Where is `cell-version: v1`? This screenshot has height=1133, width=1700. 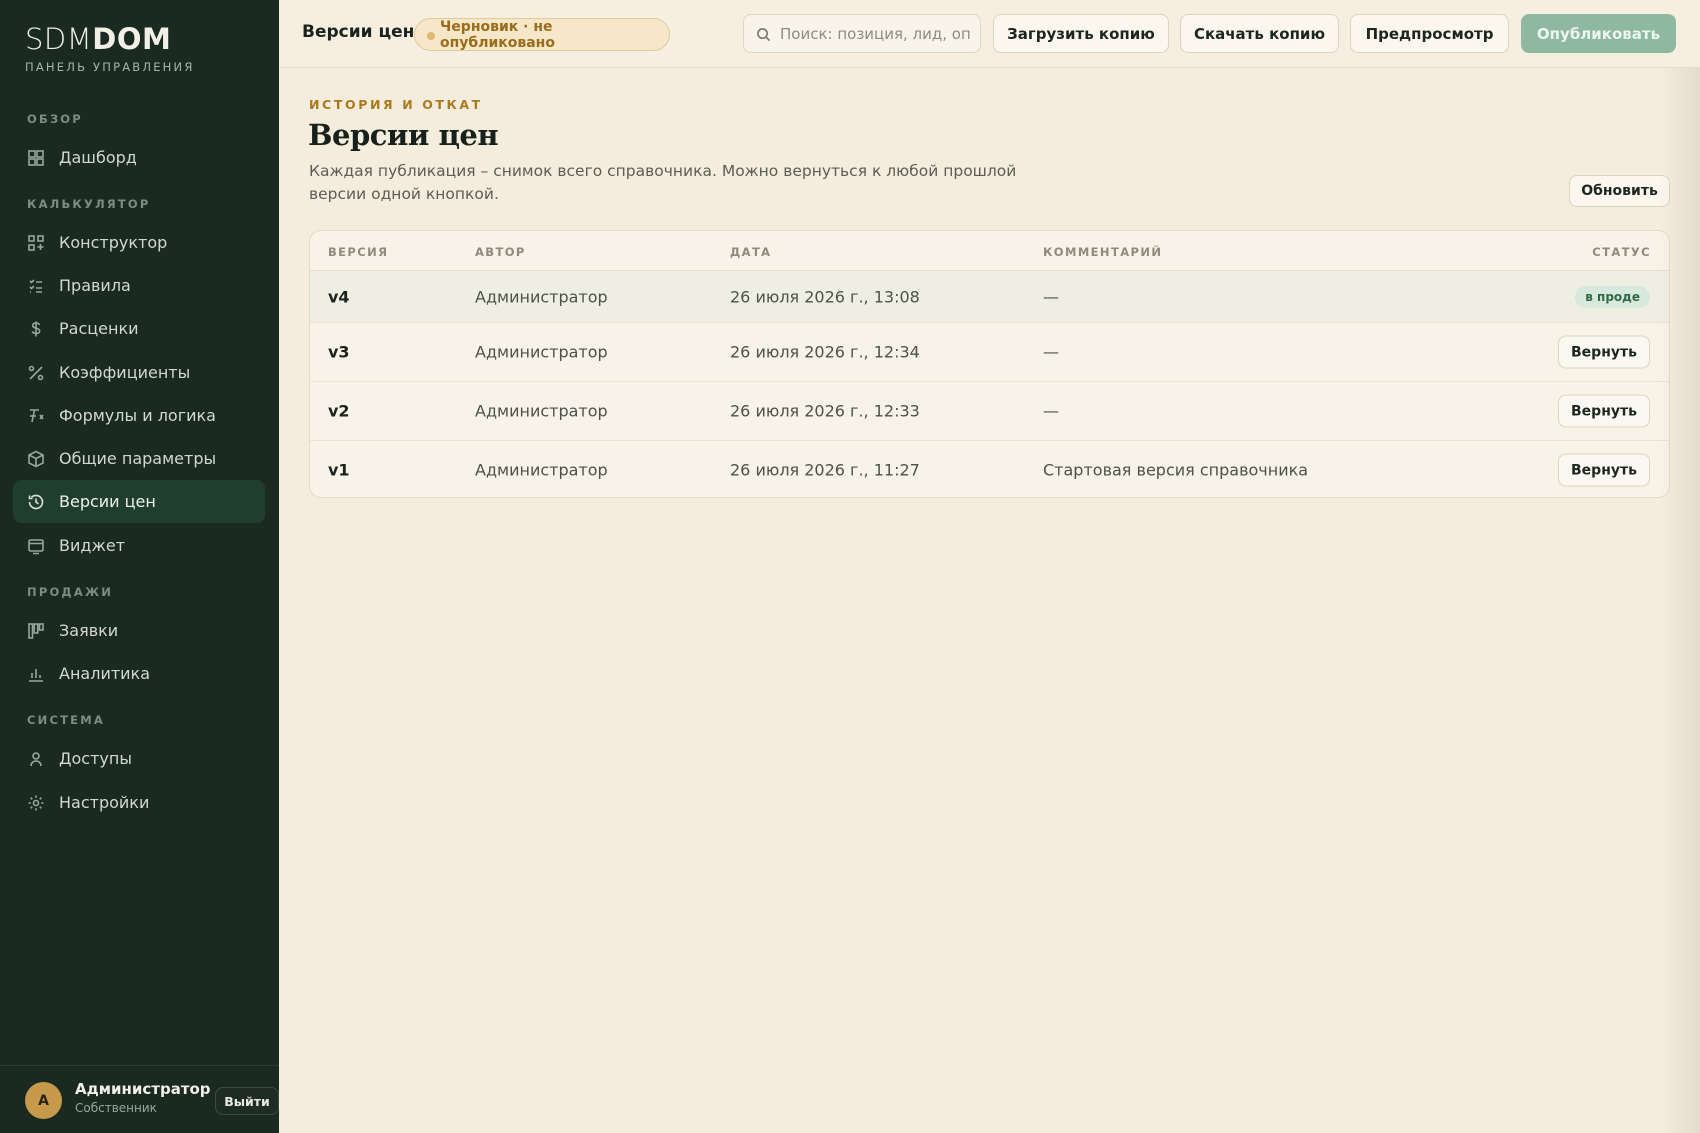 cell-version: v1 is located at coordinates (339, 470).